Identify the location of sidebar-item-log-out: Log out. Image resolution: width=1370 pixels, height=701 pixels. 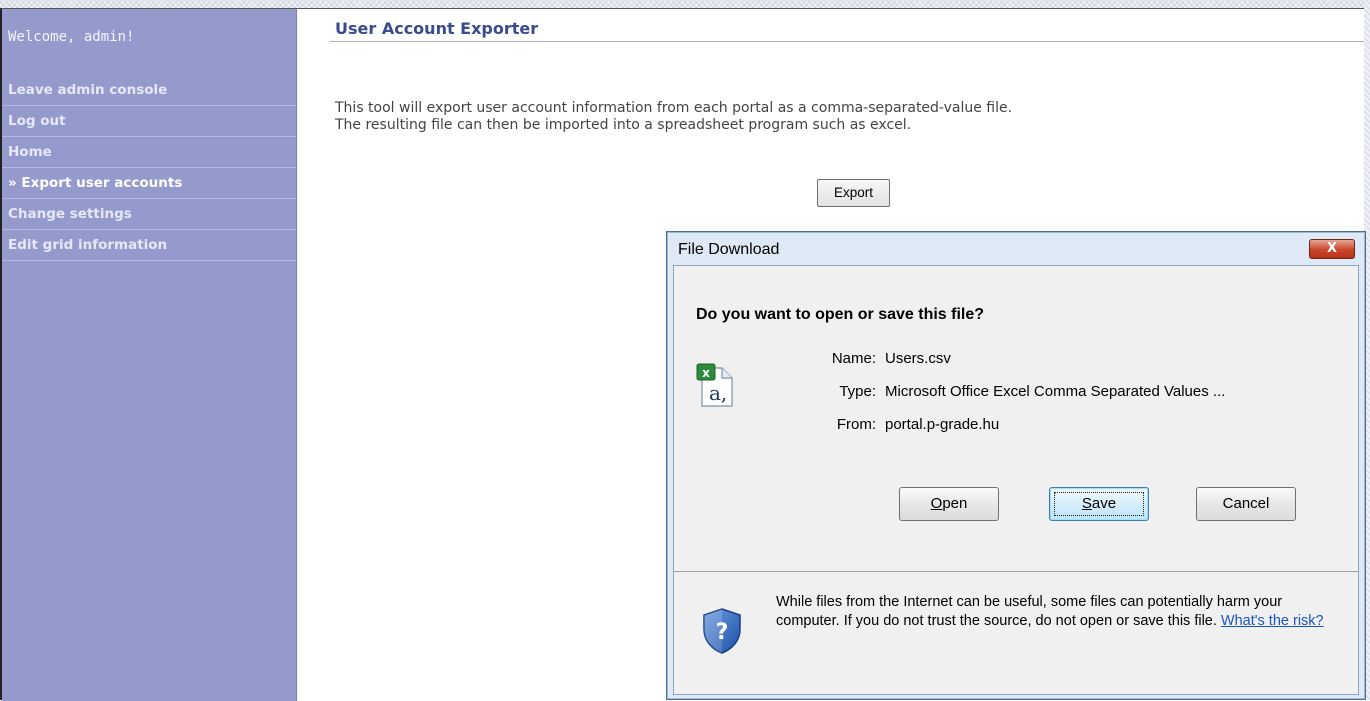
(149, 121).